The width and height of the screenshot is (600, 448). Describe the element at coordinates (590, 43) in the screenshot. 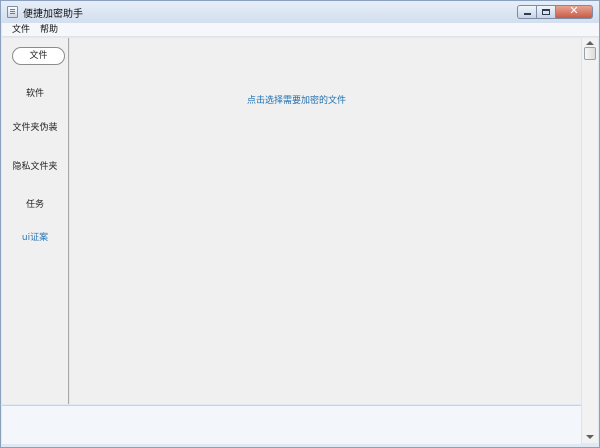

I see `scroll-up-icon` at that location.